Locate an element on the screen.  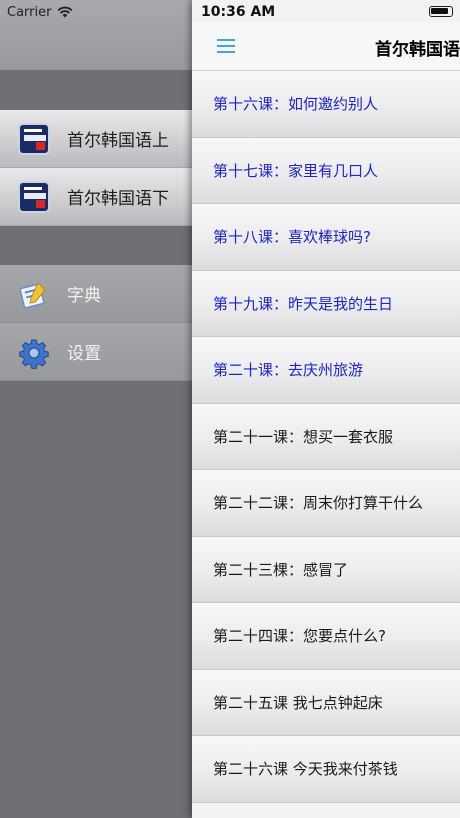
lesson-row: 第二十一课：想买一套衣服 is located at coordinates (326, 436).